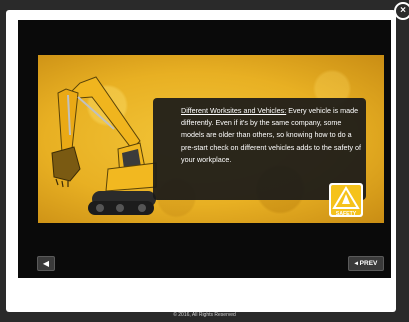 The height and width of the screenshot is (322, 409). What do you see at coordinates (366, 263) in the screenshot?
I see `prev-button: ◂ PREV` at bounding box center [366, 263].